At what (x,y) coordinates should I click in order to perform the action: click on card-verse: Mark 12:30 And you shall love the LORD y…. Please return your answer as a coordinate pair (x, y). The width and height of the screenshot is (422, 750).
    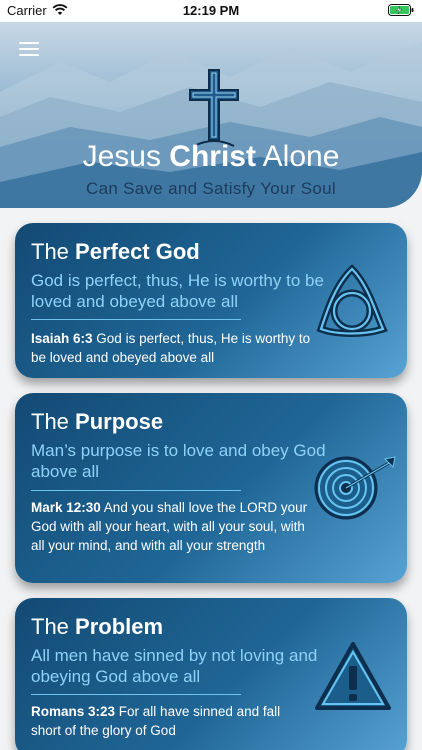
    Looking at the image, I should click on (171, 526).